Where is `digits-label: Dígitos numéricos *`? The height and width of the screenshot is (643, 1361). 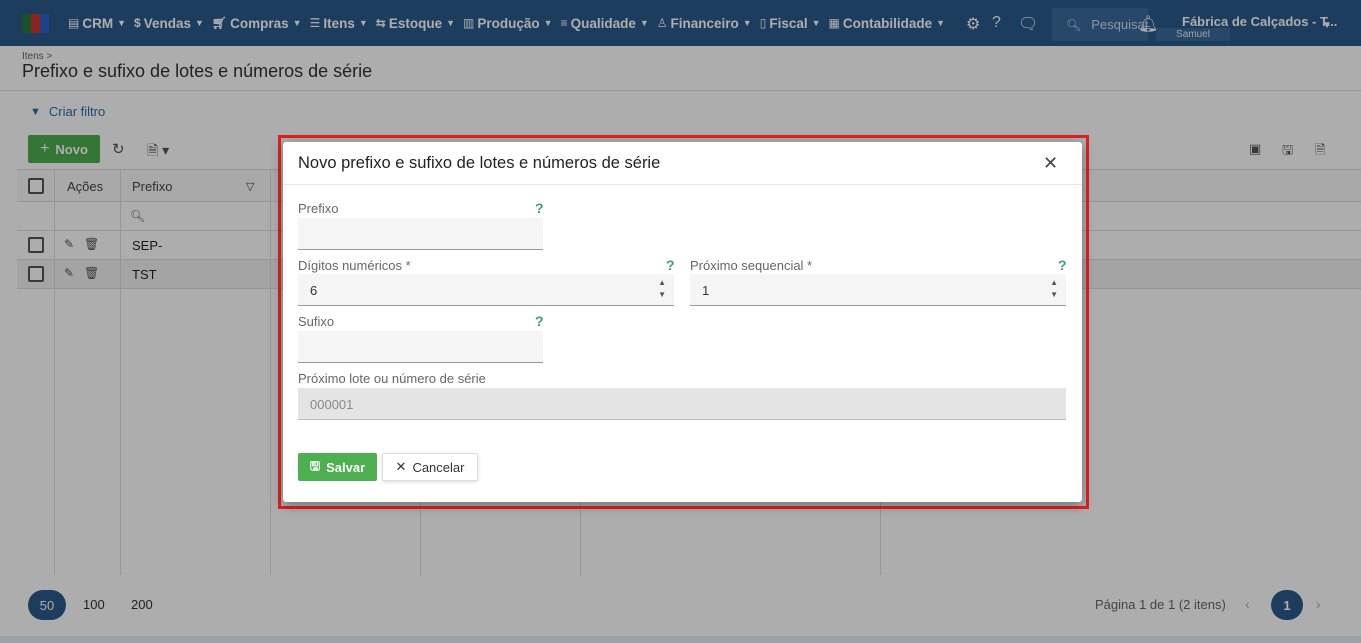 digits-label: Dígitos numéricos * is located at coordinates (354, 265).